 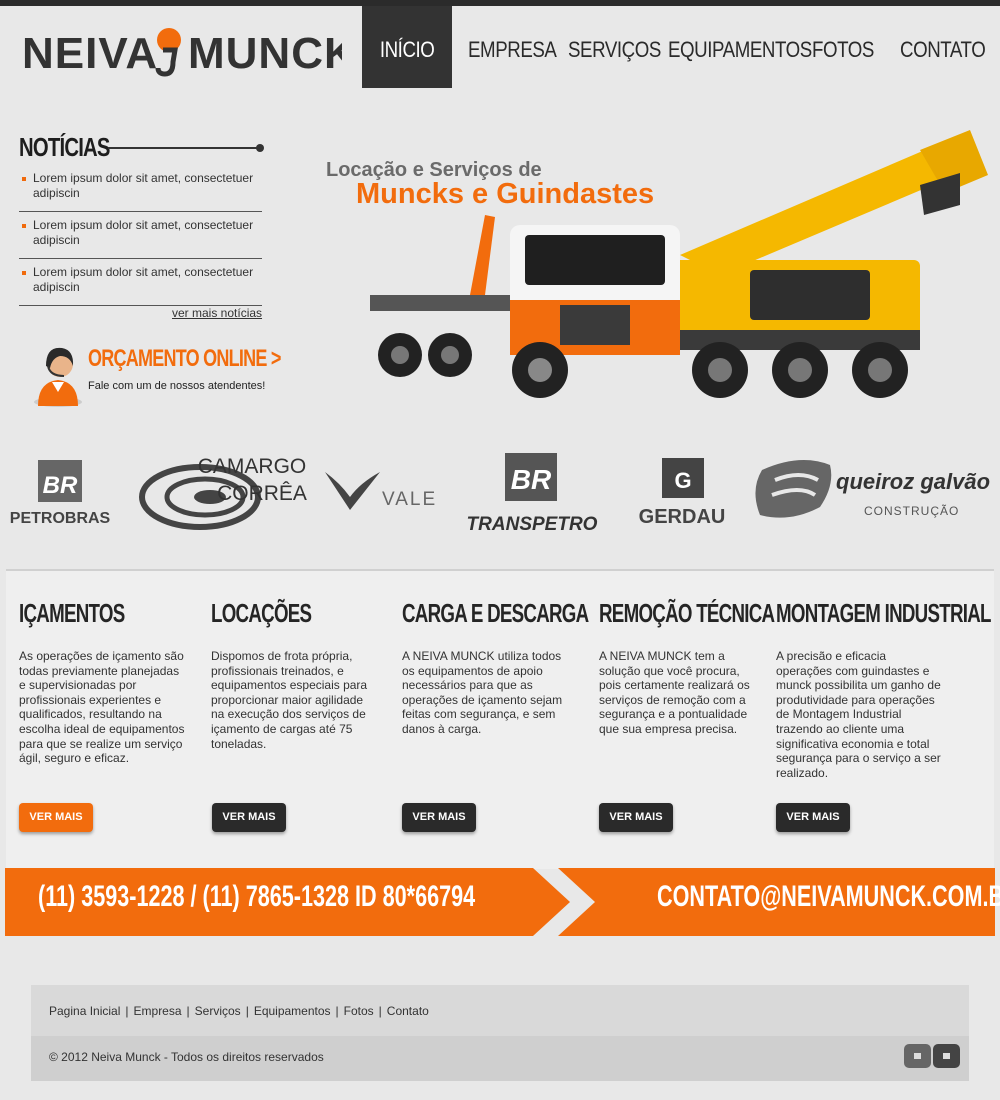 What do you see at coordinates (218, 1011) in the screenshot?
I see `footer-link-servicos: Serviços` at bounding box center [218, 1011].